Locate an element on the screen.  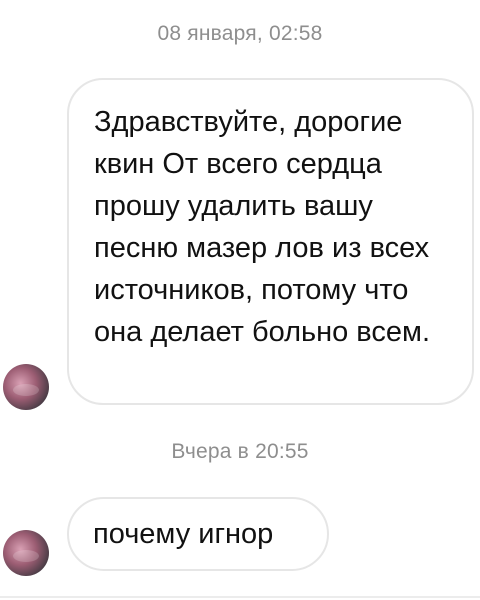
message-timestamp: Вчера в 20:55 is located at coordinates (240, 451).